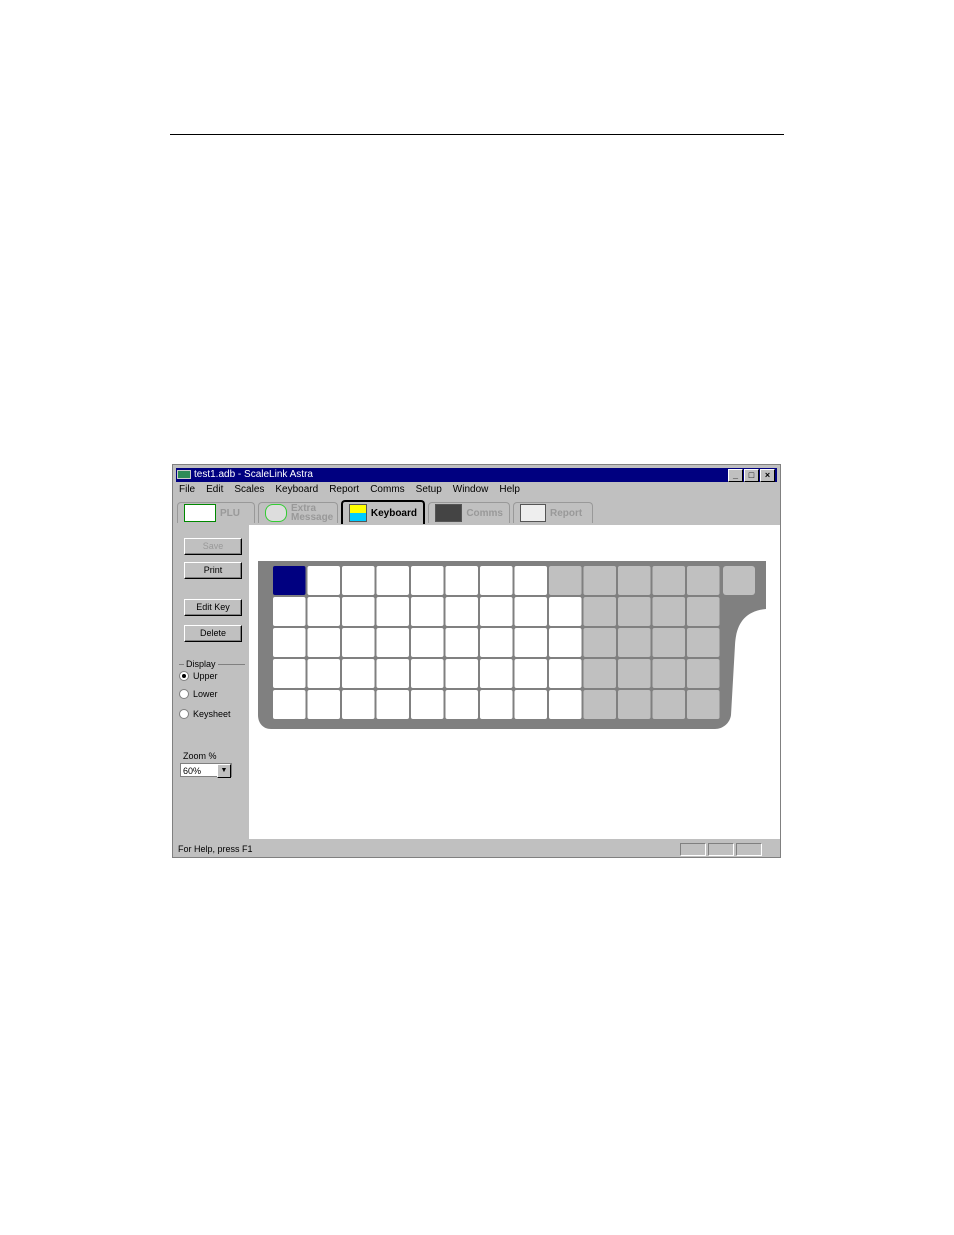 The width and height of the screenshot is (954, 1235). What do you see at coordinates (324, 580) in the screenshot?
I see `key-r1-c2` at bounding box center [324, 580].